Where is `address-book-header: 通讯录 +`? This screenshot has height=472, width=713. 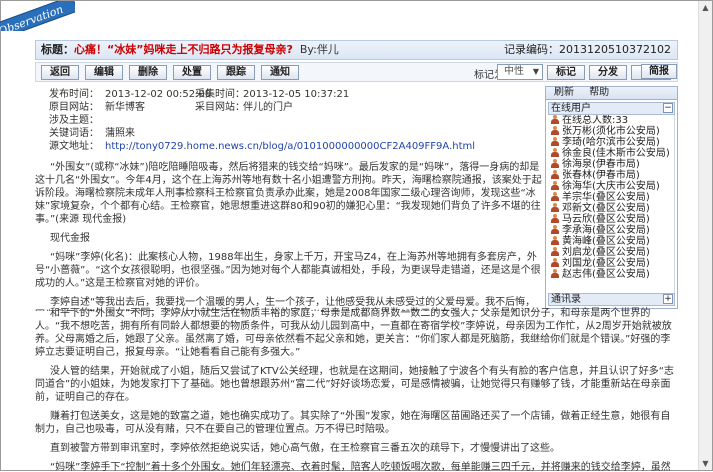 address-book-header: 通讯录 + is located at coordinates (611, 299).